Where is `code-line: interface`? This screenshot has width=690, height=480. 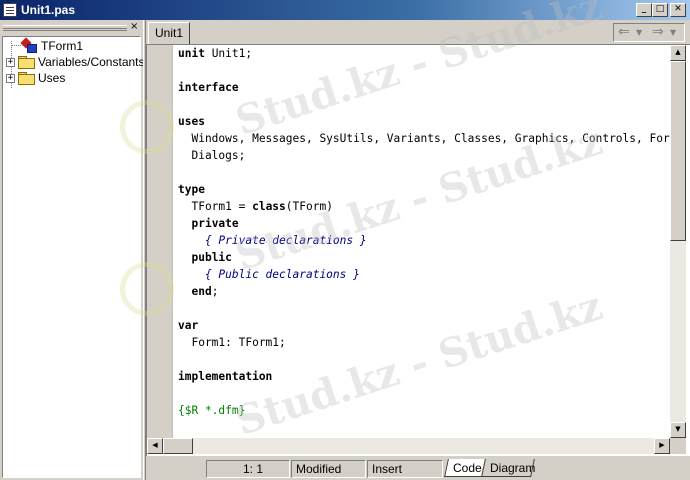
code-line: interface is located at coordinates (208, 89).